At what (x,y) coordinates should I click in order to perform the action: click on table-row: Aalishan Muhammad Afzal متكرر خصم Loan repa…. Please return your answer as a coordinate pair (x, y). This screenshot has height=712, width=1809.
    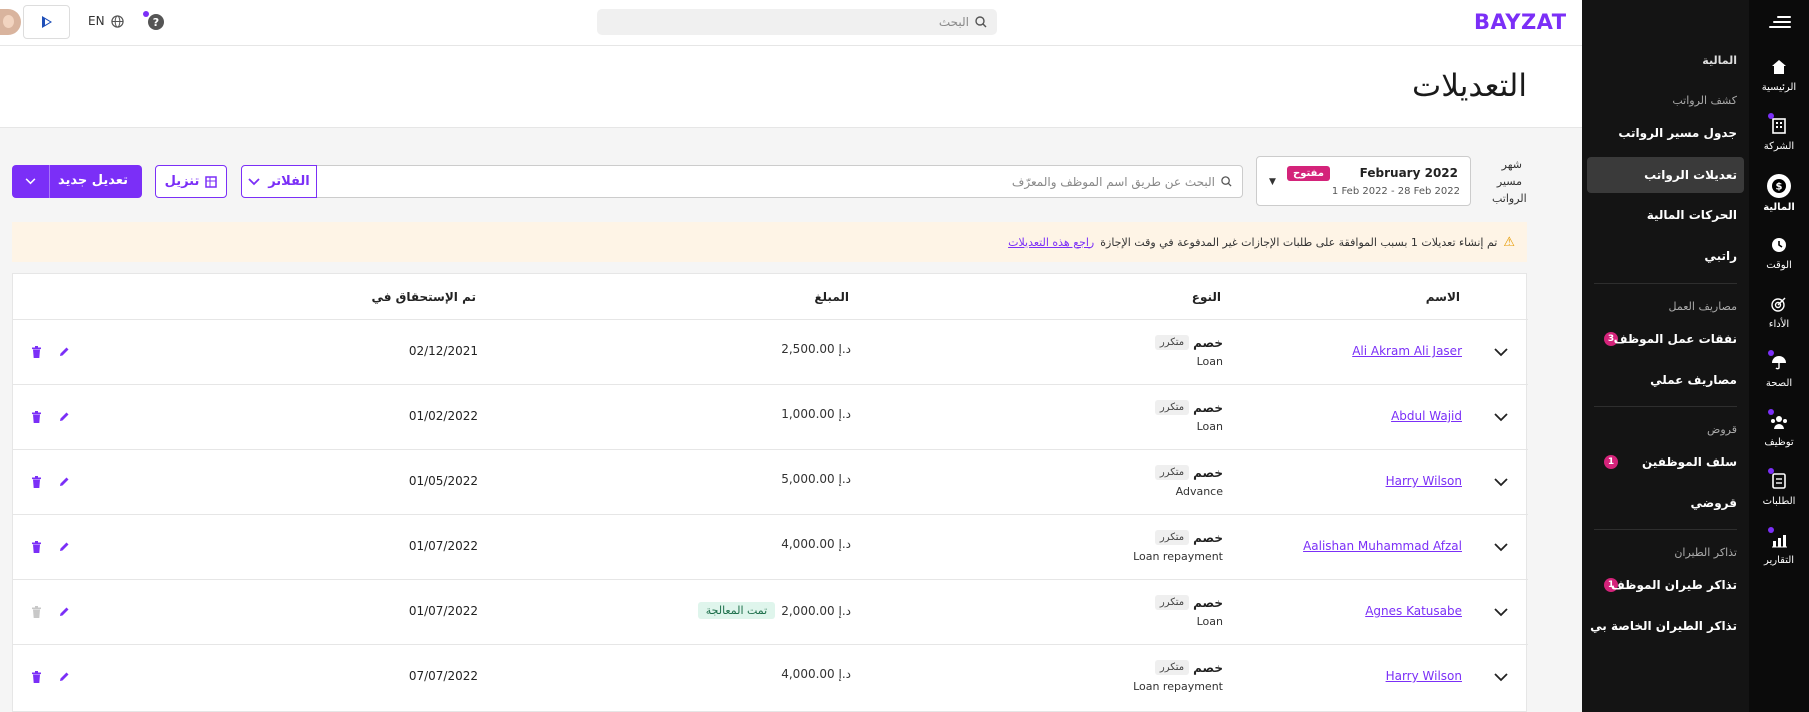
    Looking at the image, I should click on (770, 546).